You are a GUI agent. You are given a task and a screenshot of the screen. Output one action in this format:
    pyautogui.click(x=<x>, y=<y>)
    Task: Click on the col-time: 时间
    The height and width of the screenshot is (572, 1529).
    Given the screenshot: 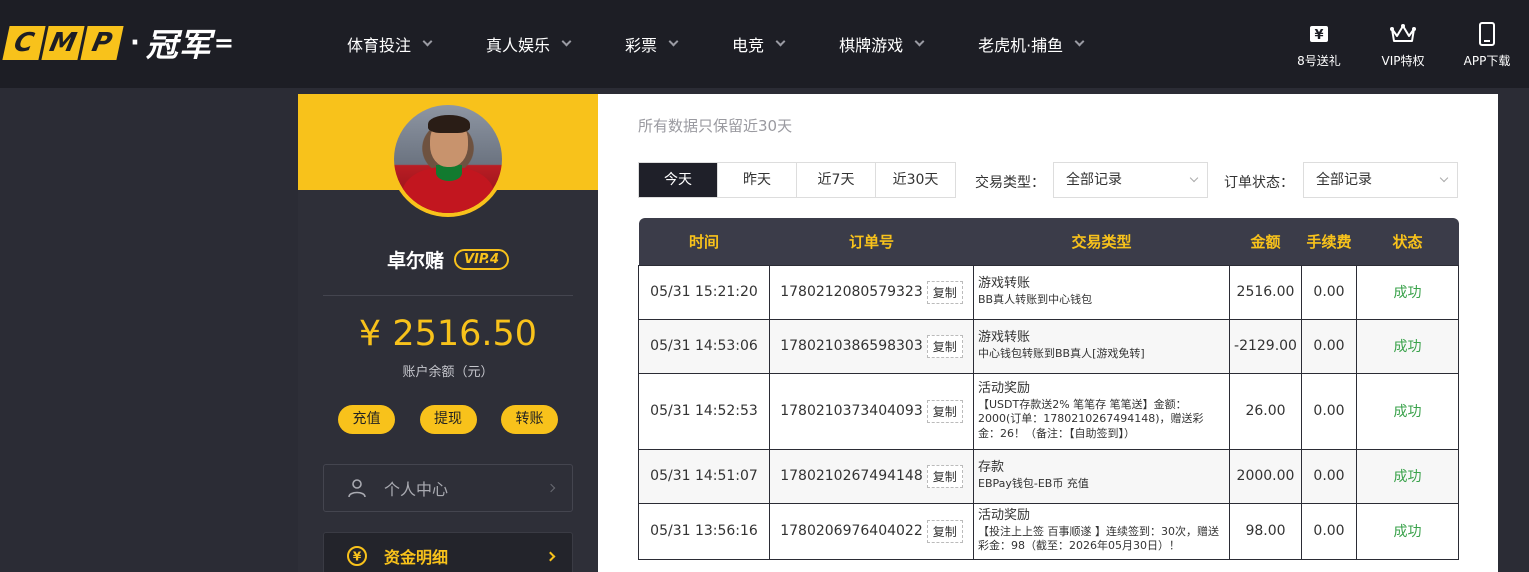 What is the action you would take?
    pyautogui.click(x=703, y=241)
    